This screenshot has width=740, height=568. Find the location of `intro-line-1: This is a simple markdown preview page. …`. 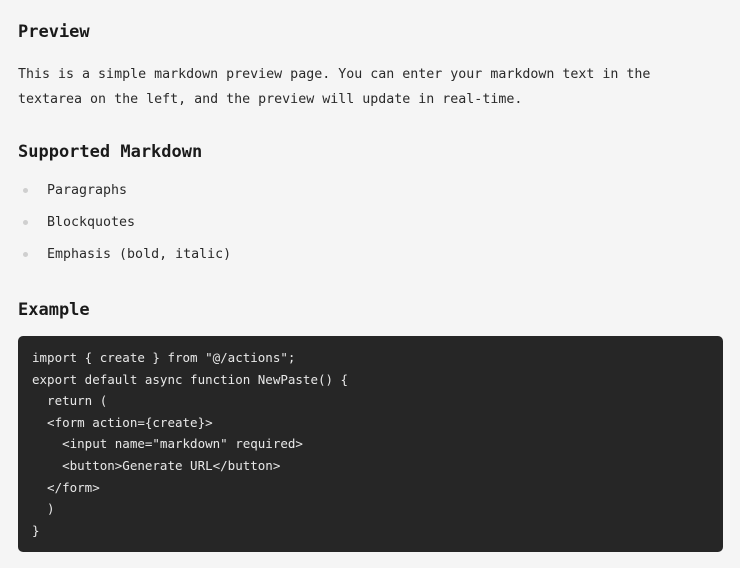

intro-line-1: This is a simple markdown preview page. … is located at coordinates (334, 74).